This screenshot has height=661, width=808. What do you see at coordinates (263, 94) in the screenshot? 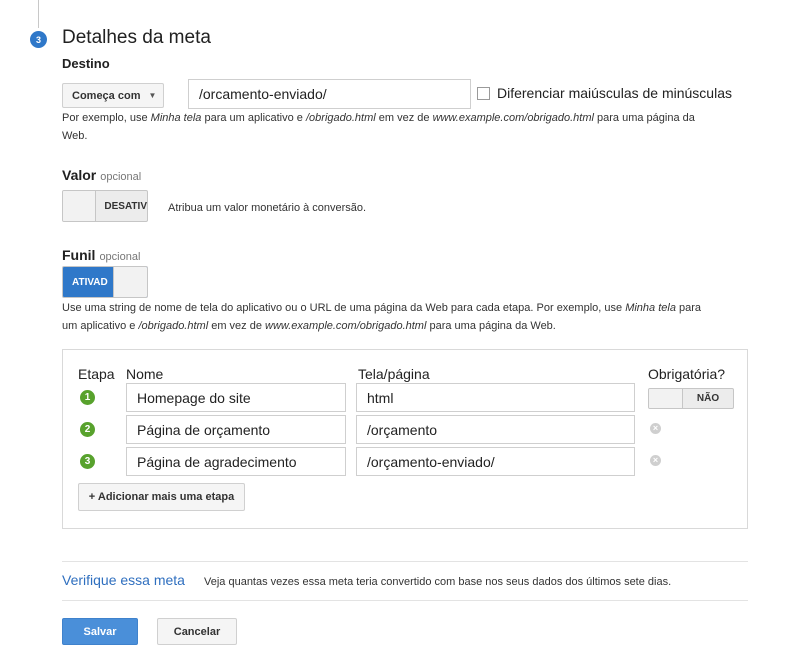
I see `destination-input-value: /orcamento-enviado/` at bounding box center [263, 94].